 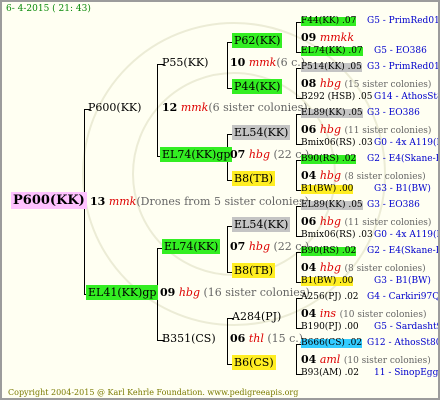 I want to click on g4-top-source-7: G4 - Carkiri97Q, so click(x=403, y=297).